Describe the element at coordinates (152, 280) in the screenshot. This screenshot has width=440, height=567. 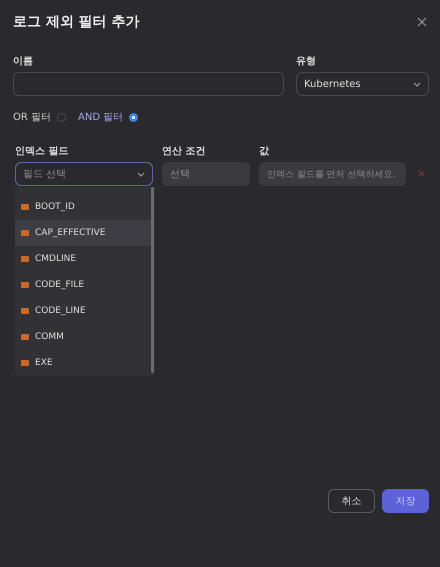
I see `scrollbar` at that location.